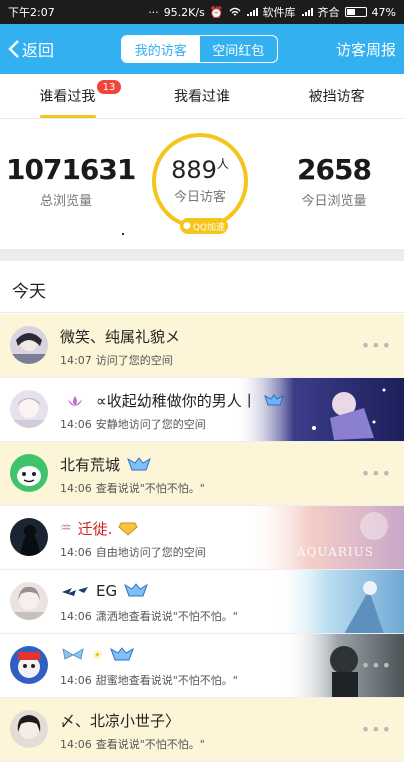 The width and height of the screenshot is (404, 762). What do you see at coordinates (75, 591) in the screenshot?
I see `swallow-icon` at bounding box center [75, 591].